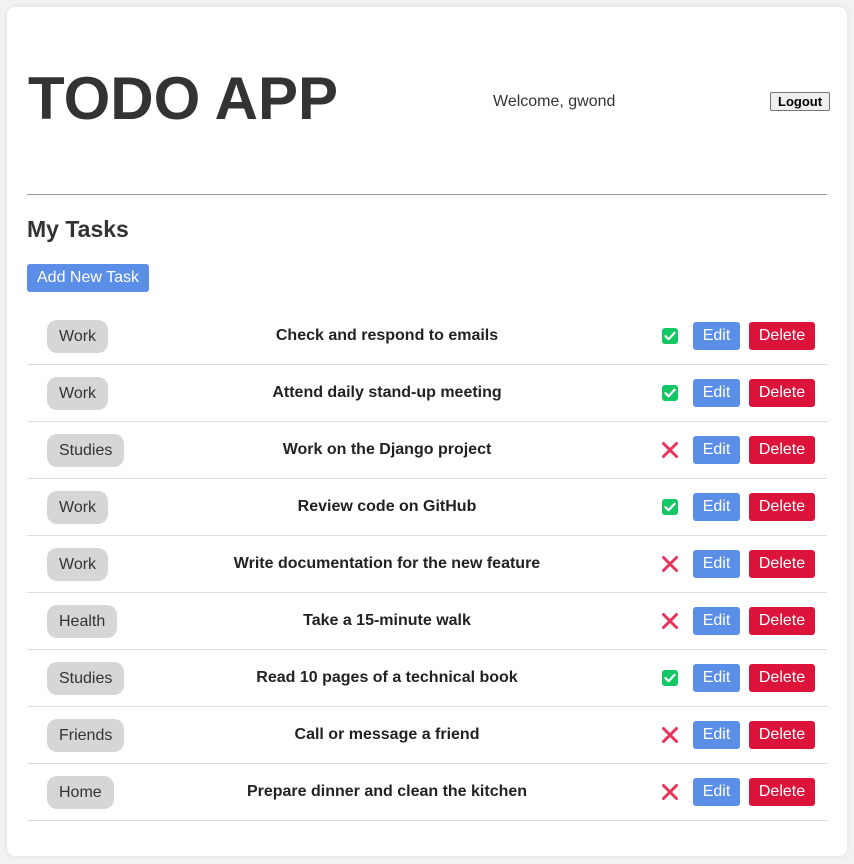 Image resolution: width=854 pixels, height=864 pixels. I want to click on task-title: Call or message a friend, so click(387, 734).